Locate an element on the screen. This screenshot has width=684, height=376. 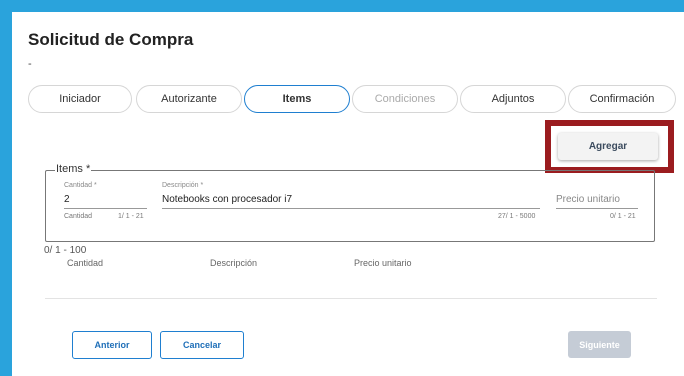
unit-price-underline is located at coordinates (597, 208).